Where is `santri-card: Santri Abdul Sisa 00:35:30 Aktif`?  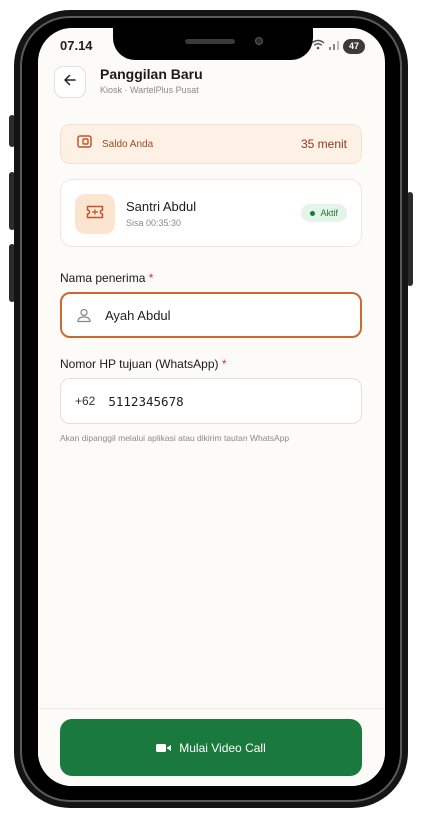 santri-card: Santri Abdul Sisa 00:35:30 Aktif is located at coordinates (211, 213).